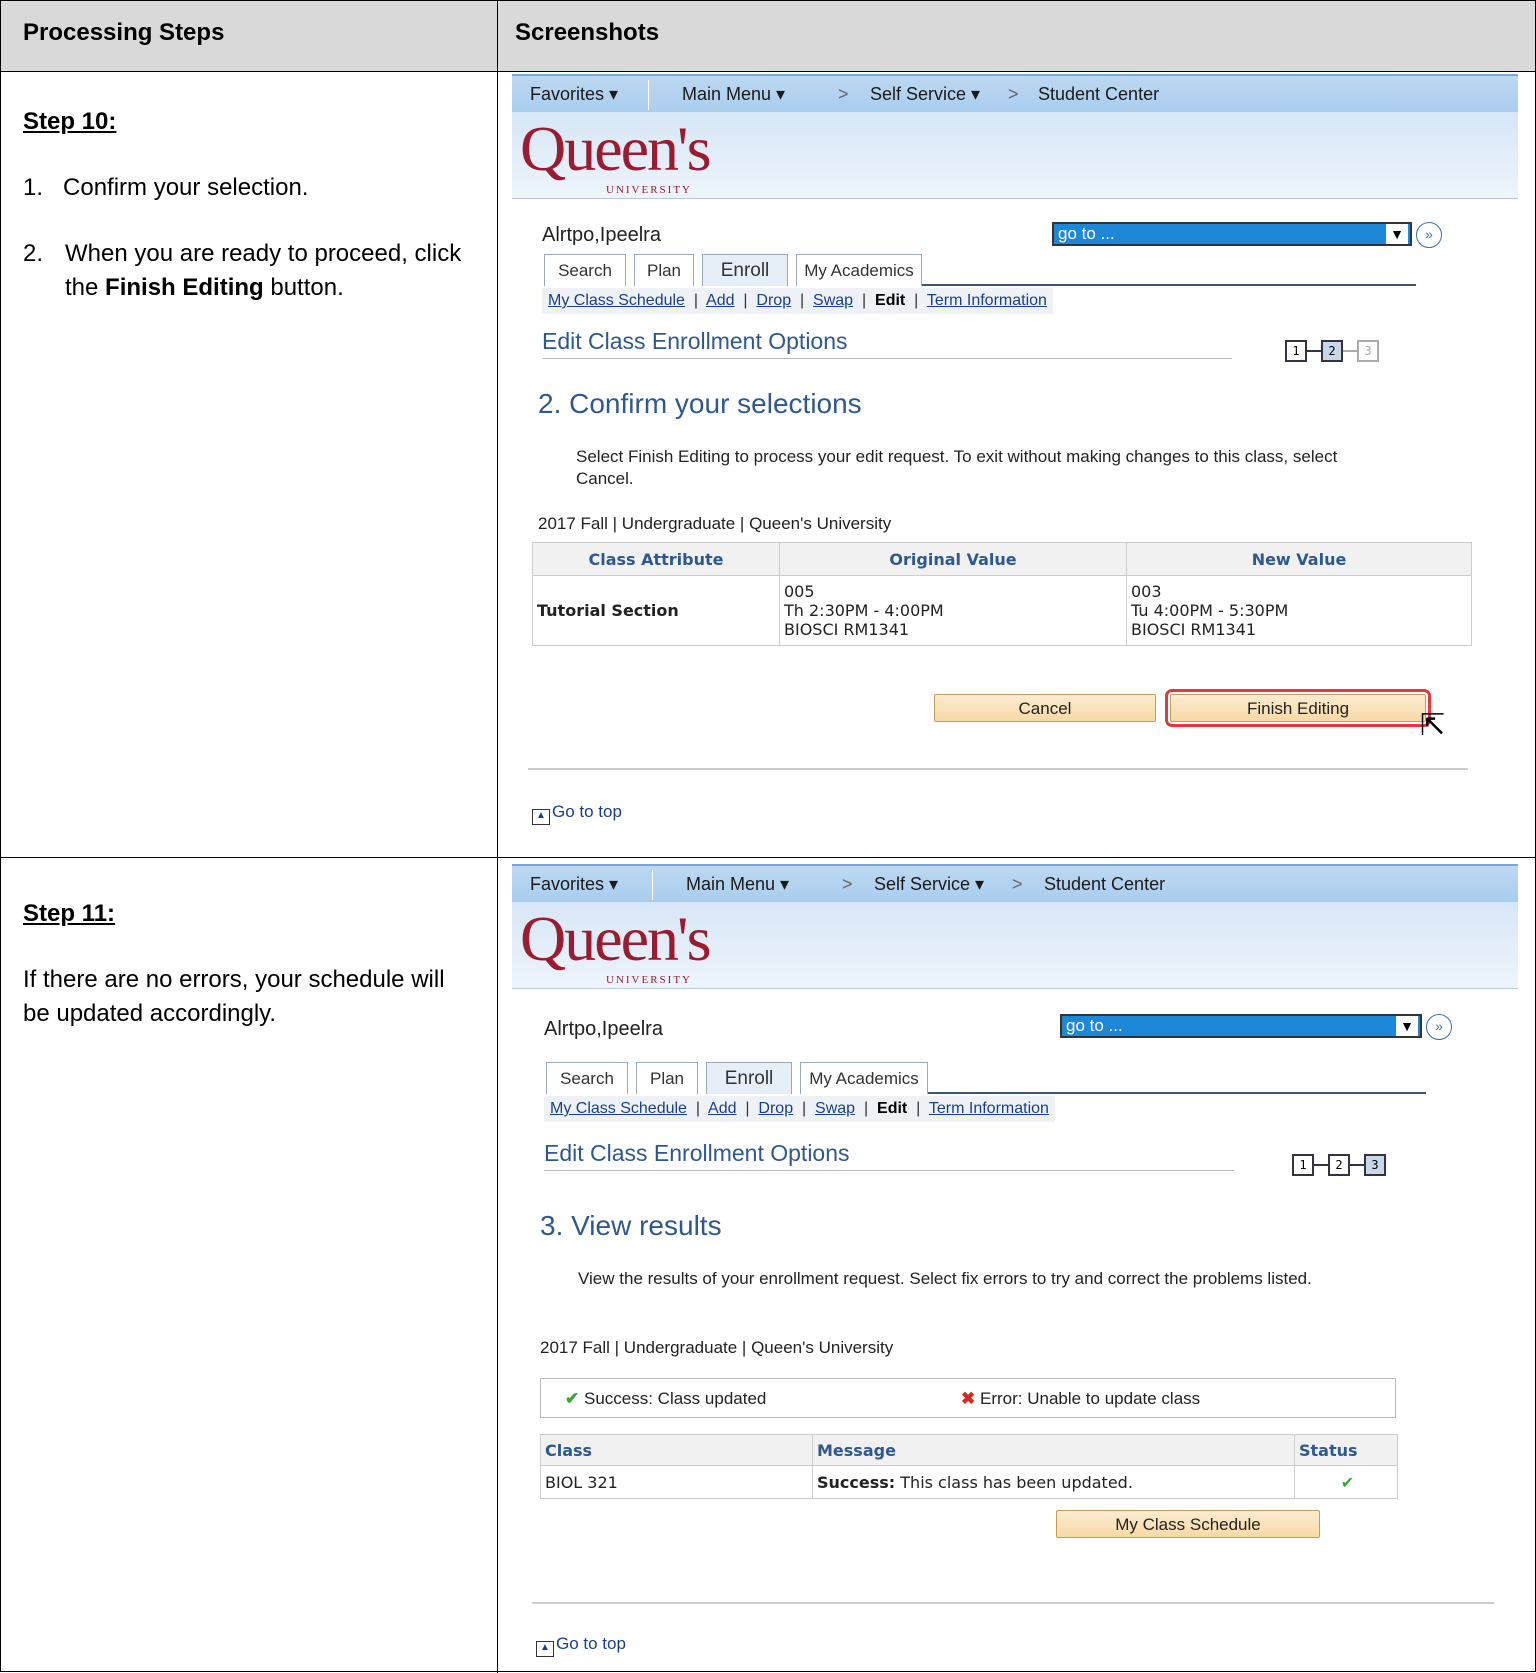  Describe the element at coordinates (1081, 1398) in the screenshot. I see `legend-error: ✖ Error: Unable to update class` at that location.